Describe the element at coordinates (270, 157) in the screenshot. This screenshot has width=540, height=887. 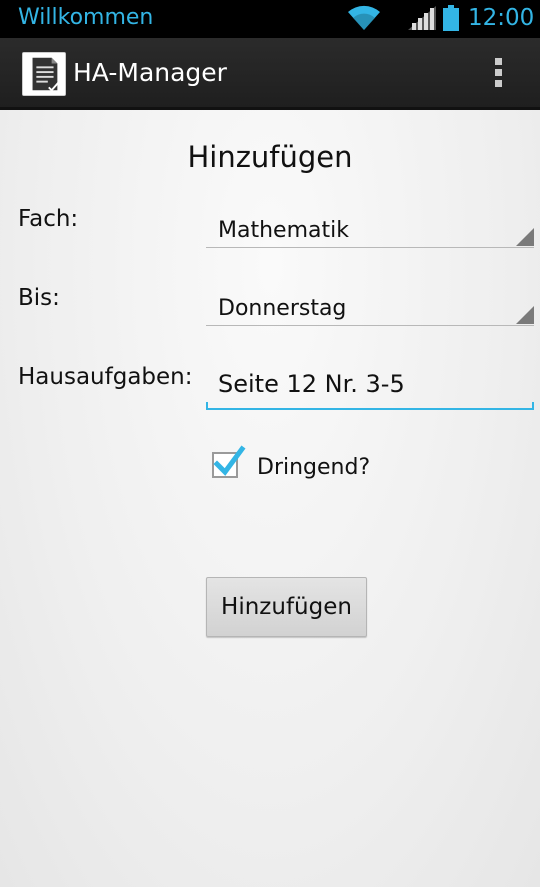
I see `page-title: Hinzufügen` at that location.